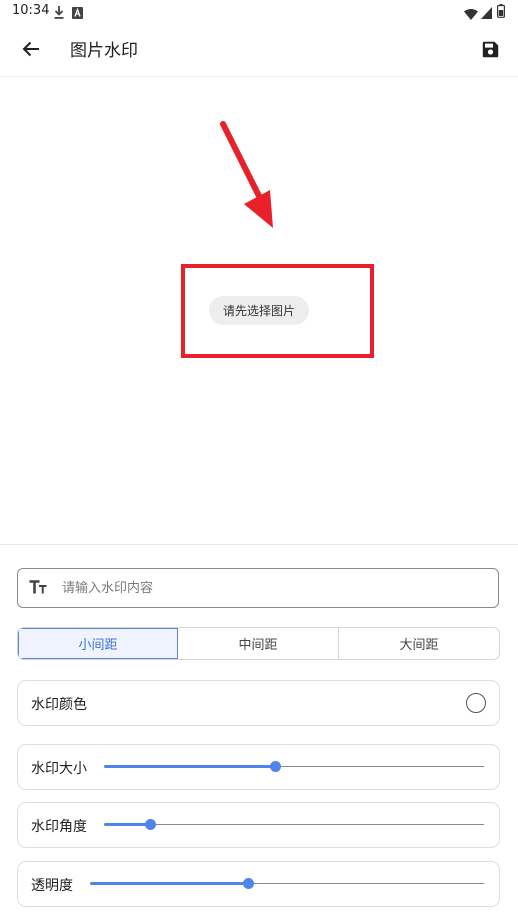  I want to click on watermark-color-card: 水印颜色, so click(258, 703).